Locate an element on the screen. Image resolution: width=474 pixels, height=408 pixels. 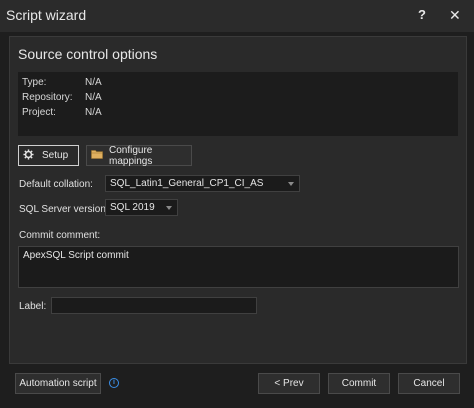
source-control-info: Type: N/A Repository: N/A Project: N/A is located at coordinates (238, 104).